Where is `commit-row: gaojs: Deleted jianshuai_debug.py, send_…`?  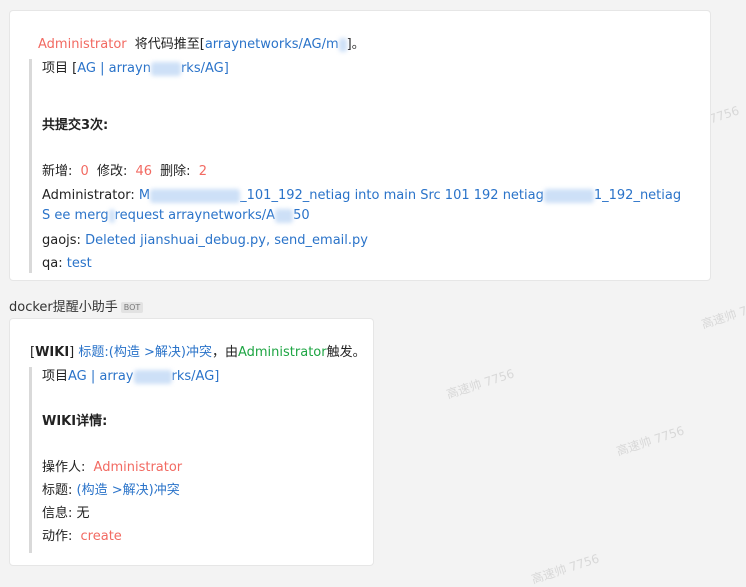 commit-row: gaojs: Deleted jianshuai_debug.py, send_… is located at coordinates (205, 241).